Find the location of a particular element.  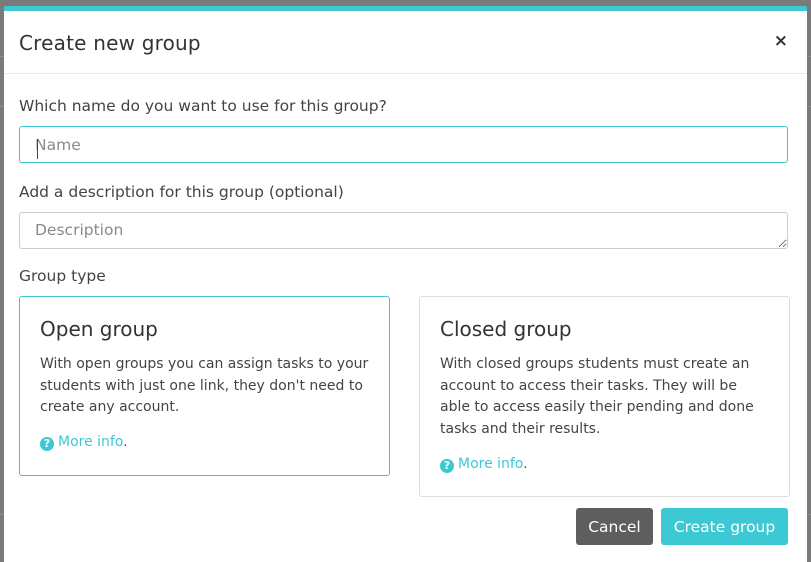

cancel-button: Cancel is located at coordinates (614, 526).